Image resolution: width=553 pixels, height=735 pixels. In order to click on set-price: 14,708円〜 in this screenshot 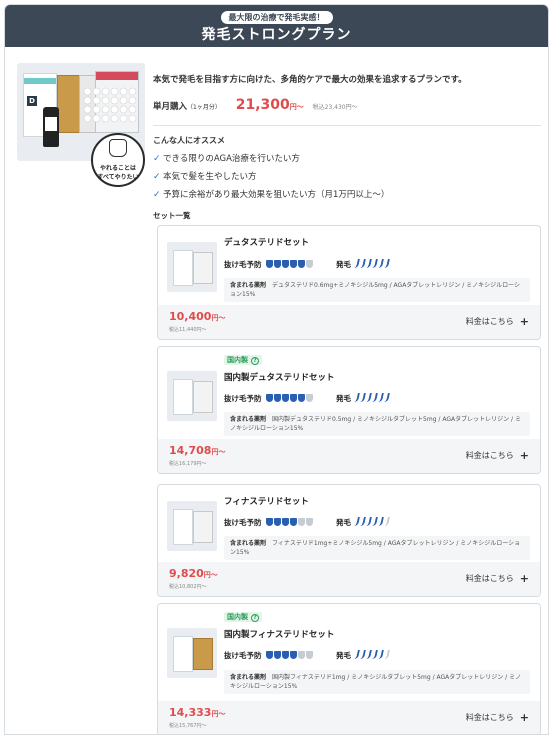, I will do `click(197, 450)`.